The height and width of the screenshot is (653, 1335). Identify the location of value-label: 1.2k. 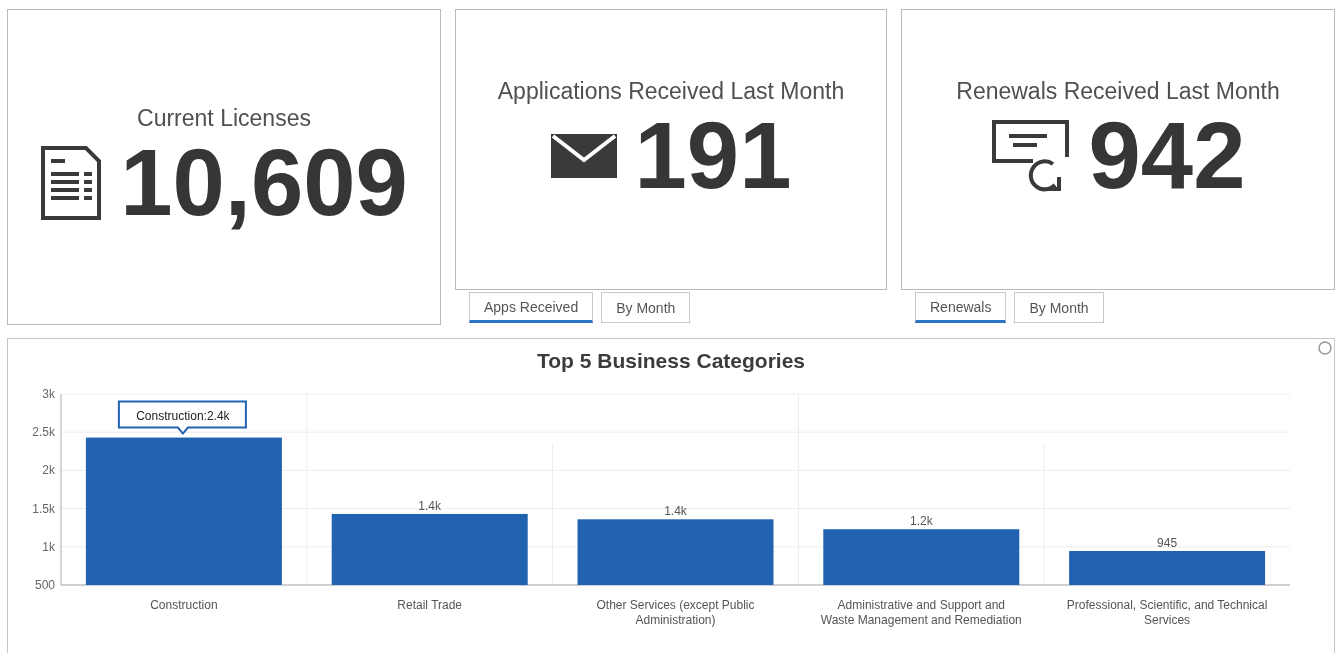
(921, 521).